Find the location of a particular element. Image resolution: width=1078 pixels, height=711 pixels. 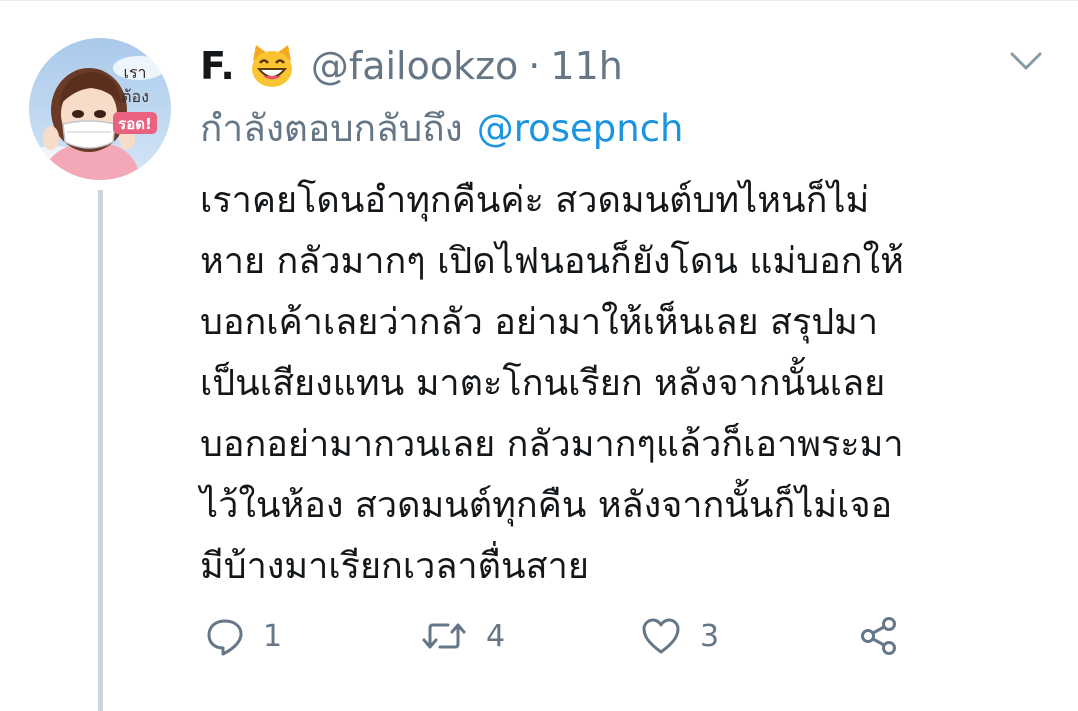

share-icon is located at coordinates (879, 636).